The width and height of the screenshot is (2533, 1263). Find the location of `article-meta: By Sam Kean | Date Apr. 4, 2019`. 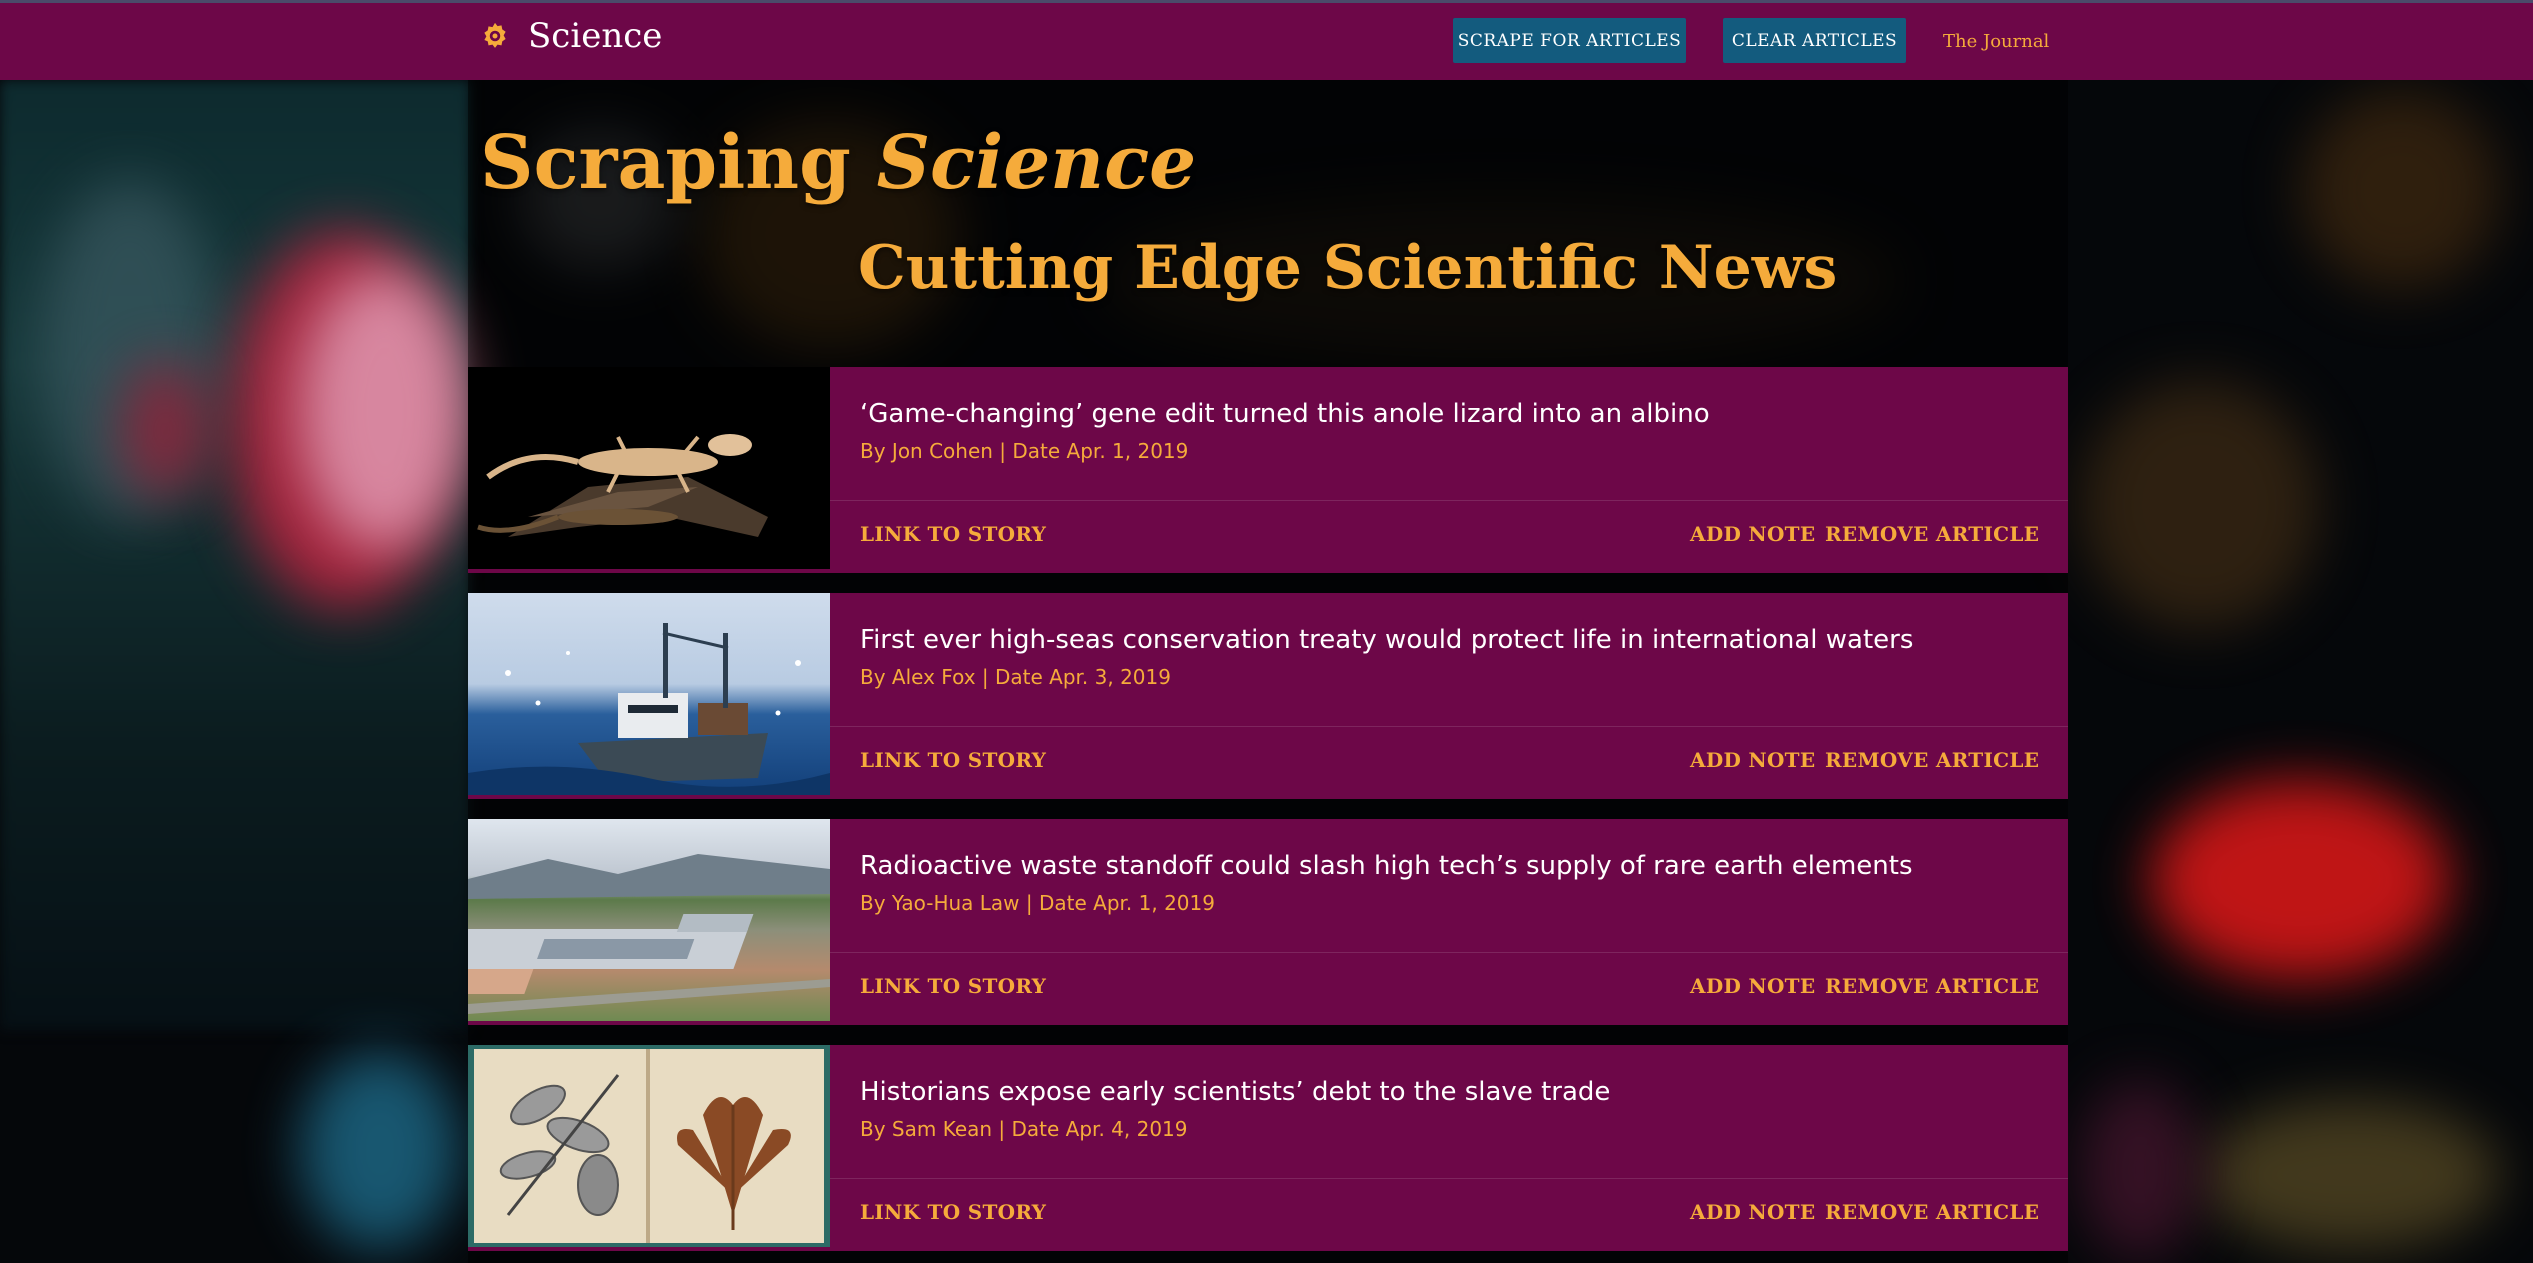

article-meta: By Sam Kean | Date Apr. 4, 2019 is located at coordinates (1024, 1129).